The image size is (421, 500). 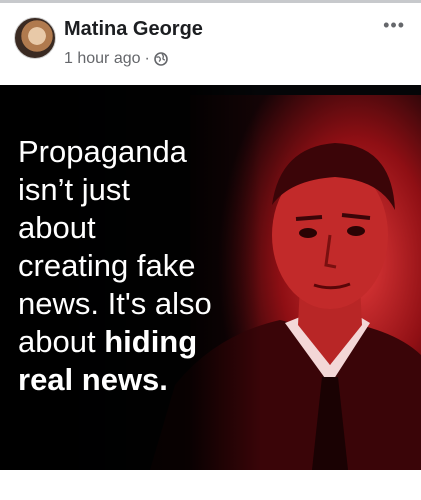 I want to click on caption-line: about, so click(x=57, y=227).